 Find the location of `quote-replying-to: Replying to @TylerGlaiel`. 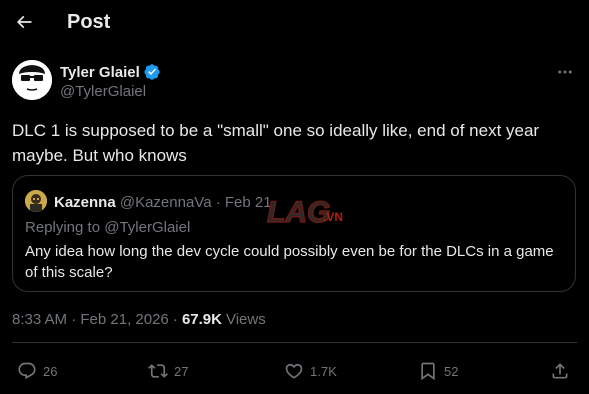

quote-replying-to: Replying to @TylerGlaiel is located at coordinates (108, 227).